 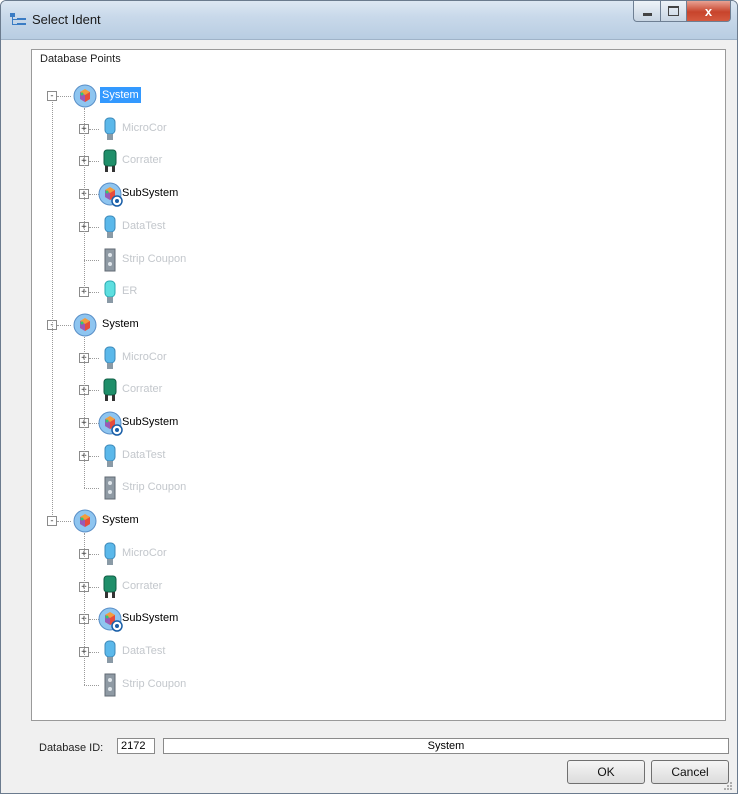 What do you see at coordinates (130, 291) in the screenshot?
I see `tree-node-label: ER` at bounding box center [130, 291].